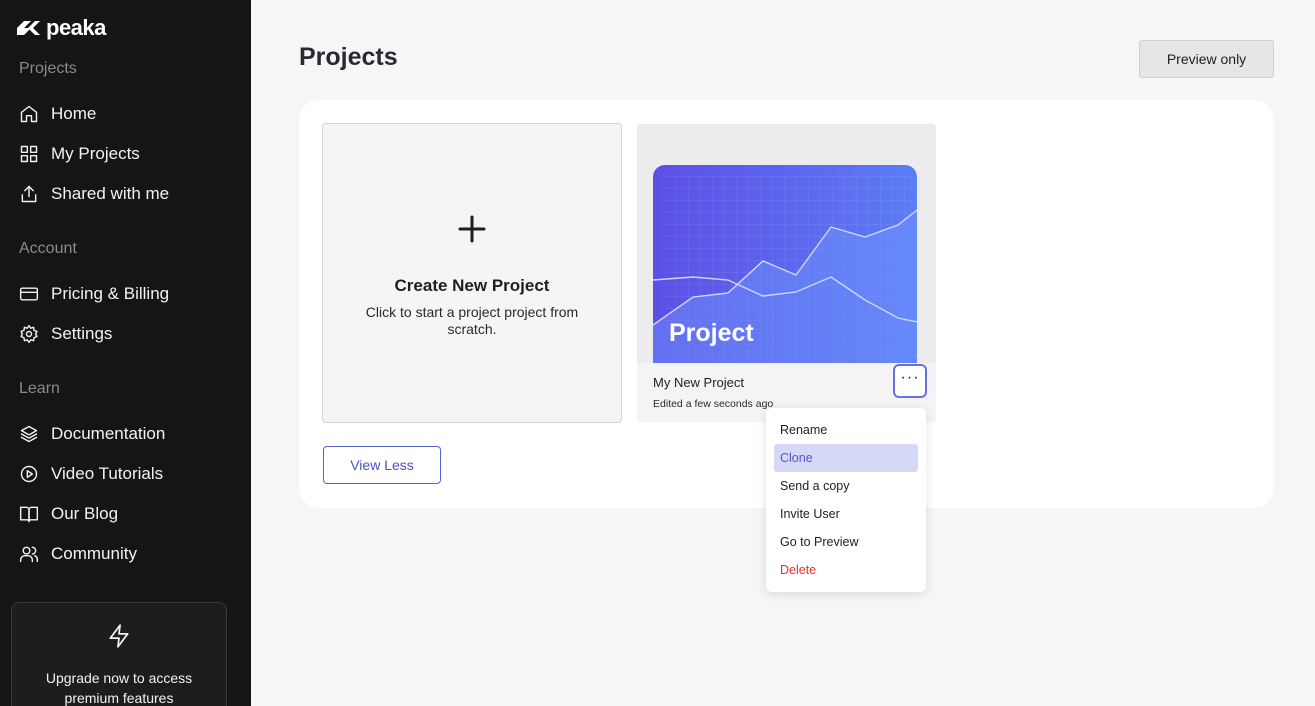 The width and height of the screenshot is (1315, 706). I want to click on brand-name: peaka, so click(76, 27).